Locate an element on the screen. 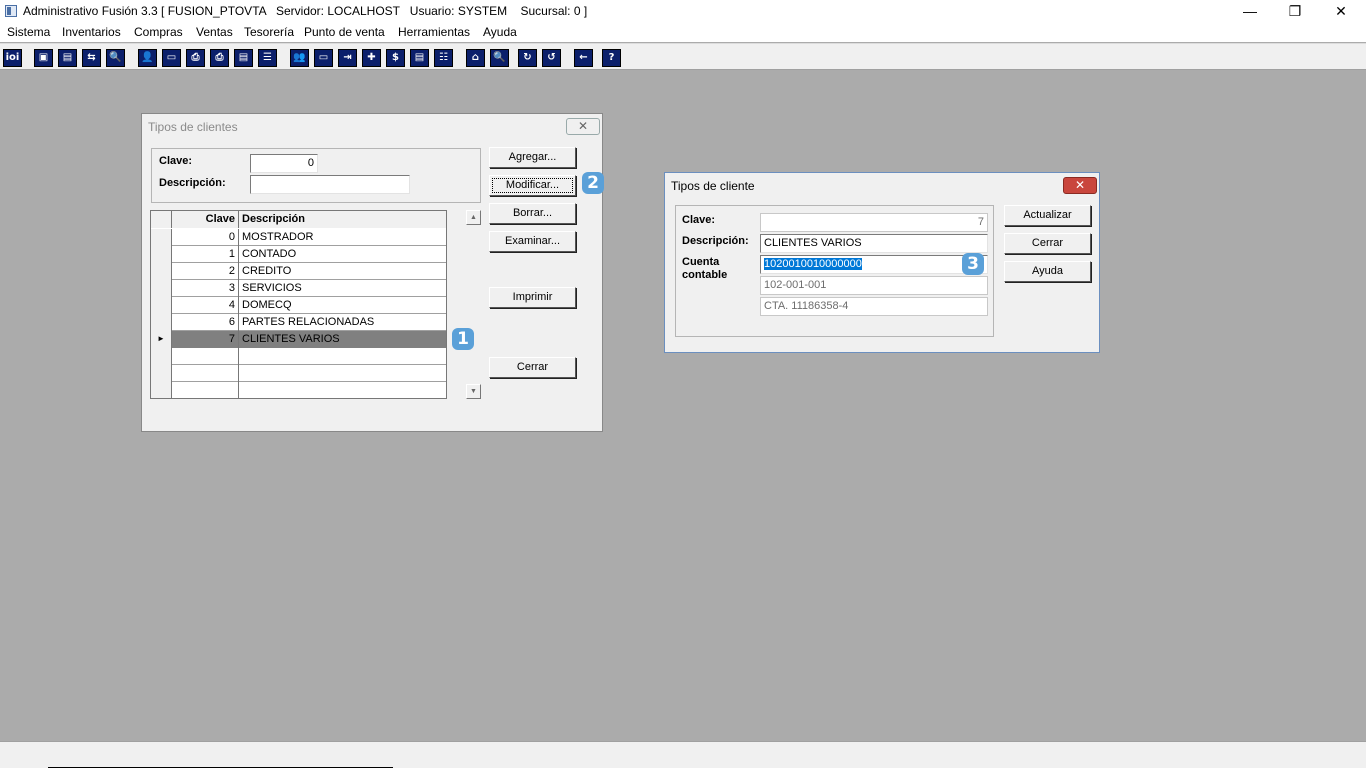 The image size is (1366, 768). descripcion-input is located at coordinates (330, 184).